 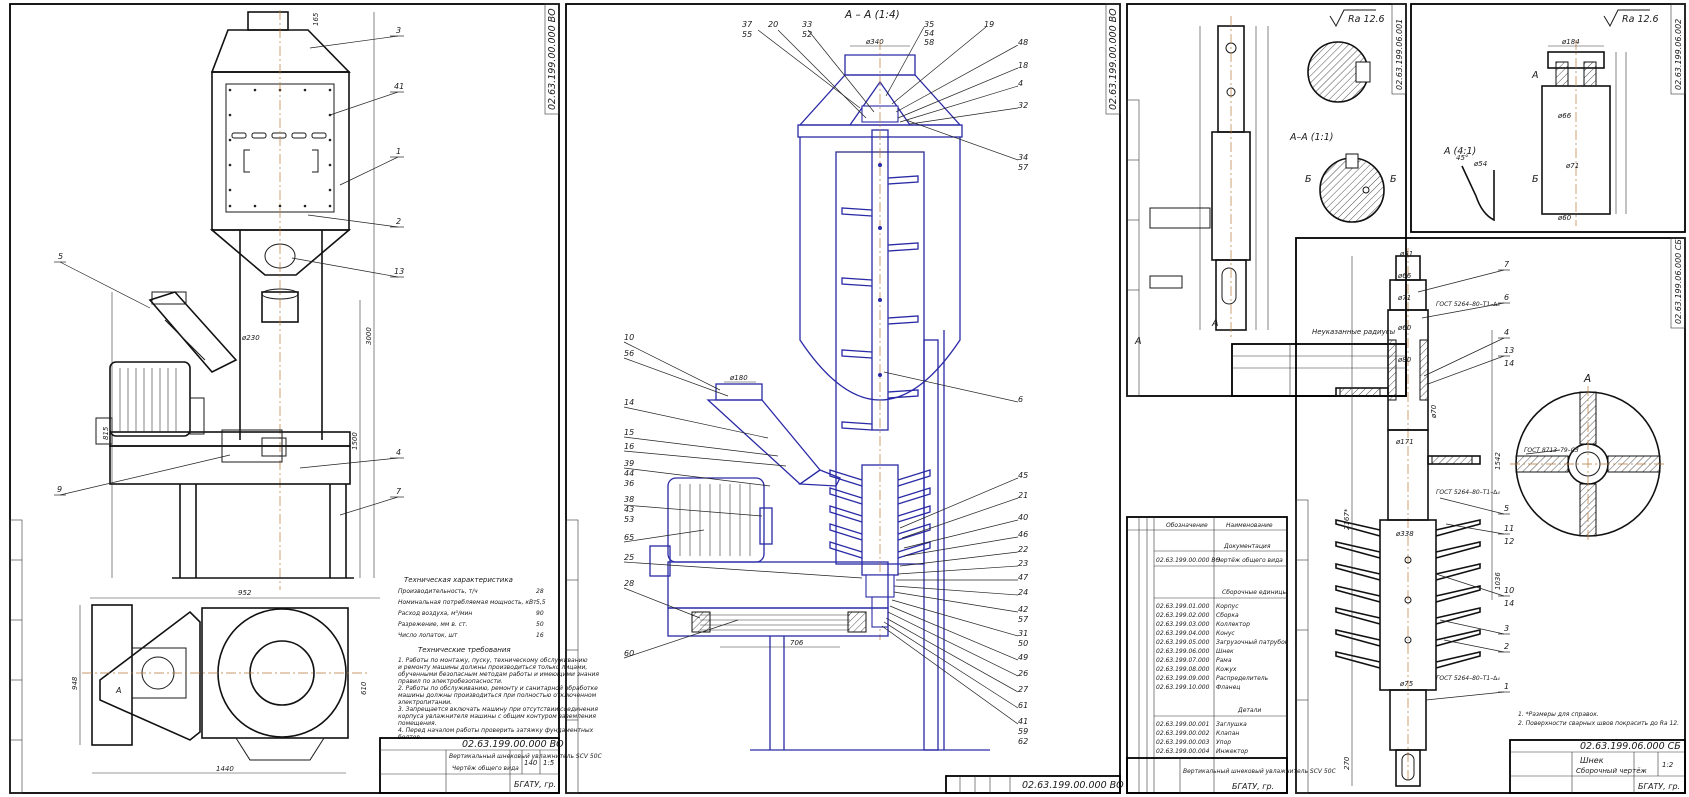 What do you see at coordinates (929, 24) in the screenshot?
I see `callout: 35` at bounding box center [929, 24].